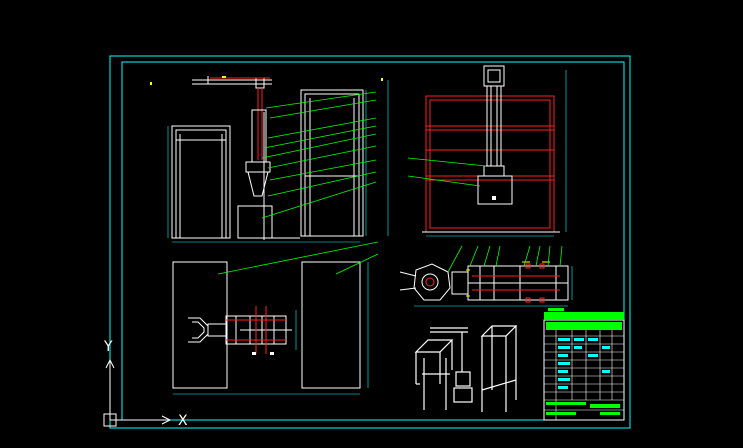 The width and height of the screenshot is (743, 448). What do you see at coordinates (183, 421) in the screenshot?
I see `ucs-x-axis-label: X` at bounding box center [183, 421].